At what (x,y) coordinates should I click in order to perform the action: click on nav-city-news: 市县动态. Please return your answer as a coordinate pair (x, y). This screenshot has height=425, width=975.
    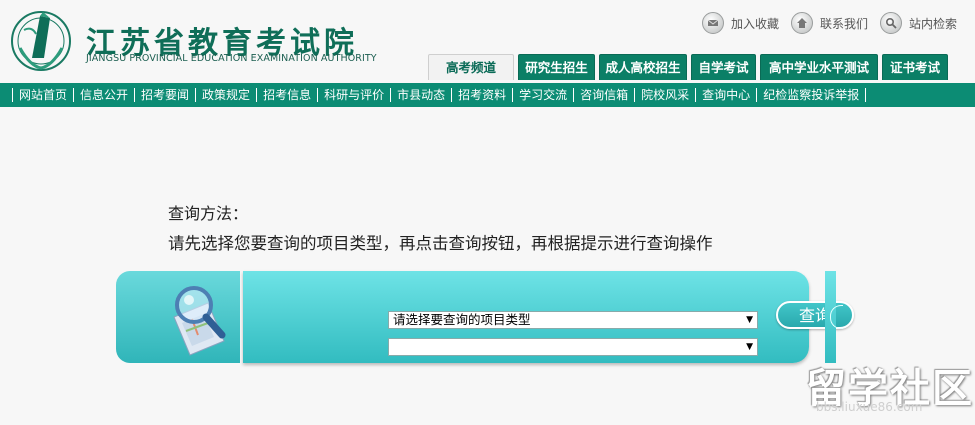
    Looking at the image, I should click on (420, 95).